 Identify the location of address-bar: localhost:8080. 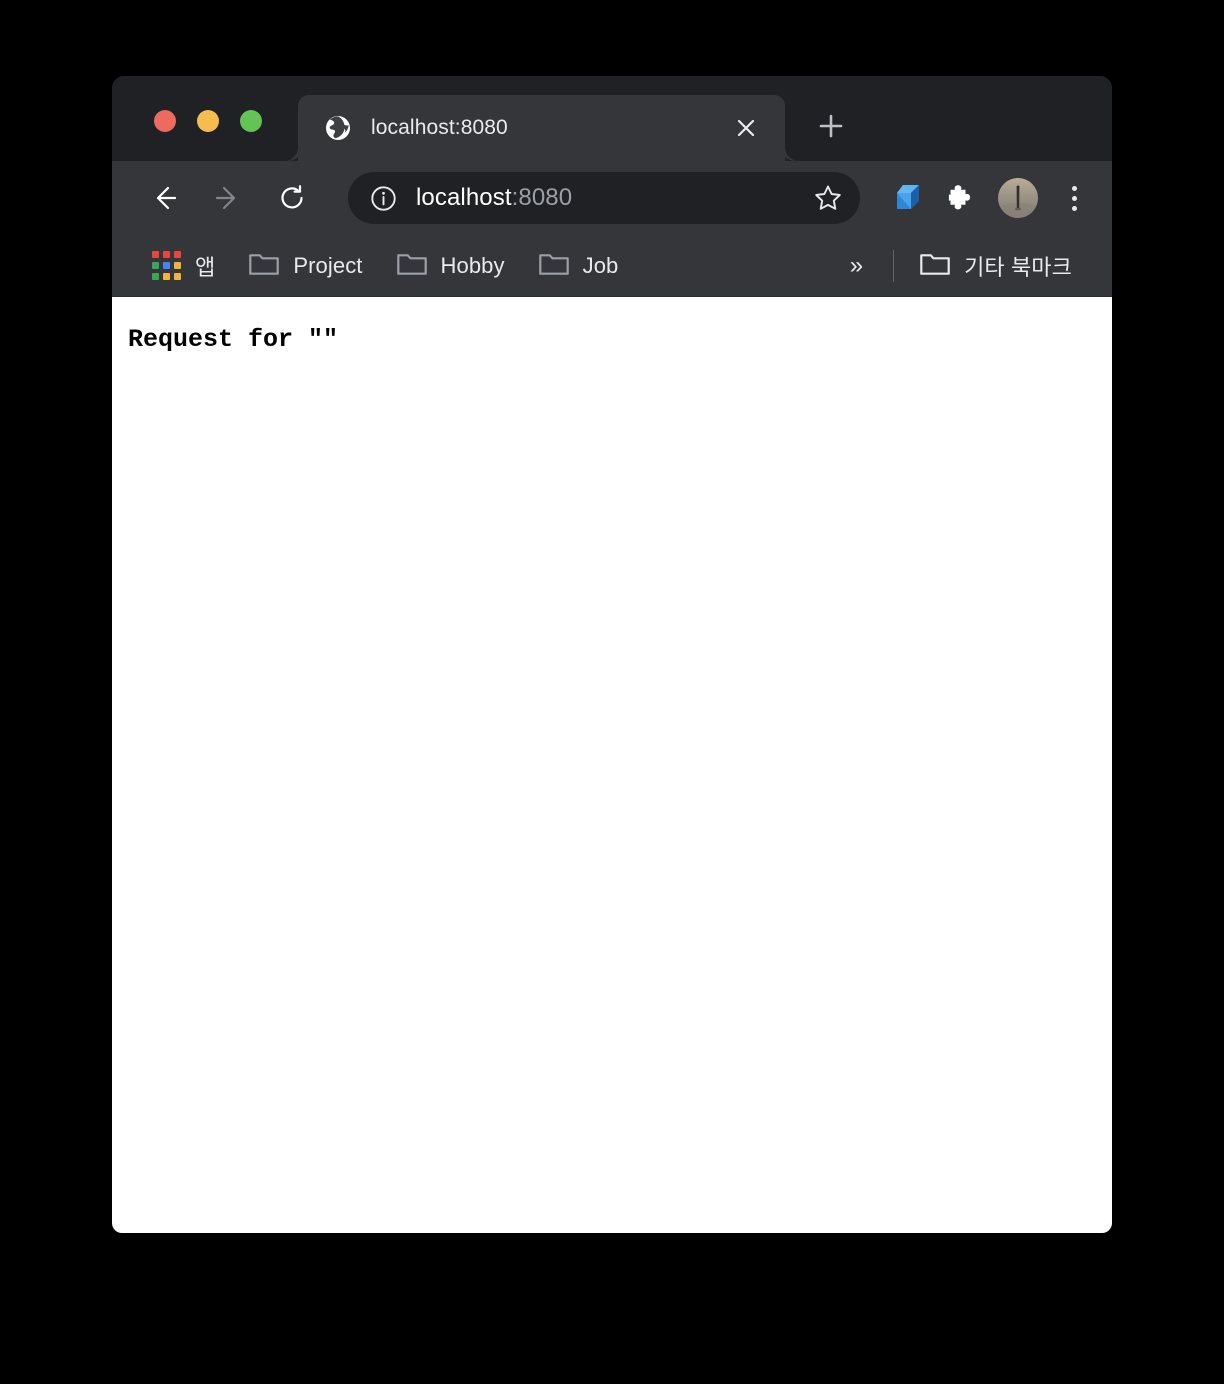
(604, 198).